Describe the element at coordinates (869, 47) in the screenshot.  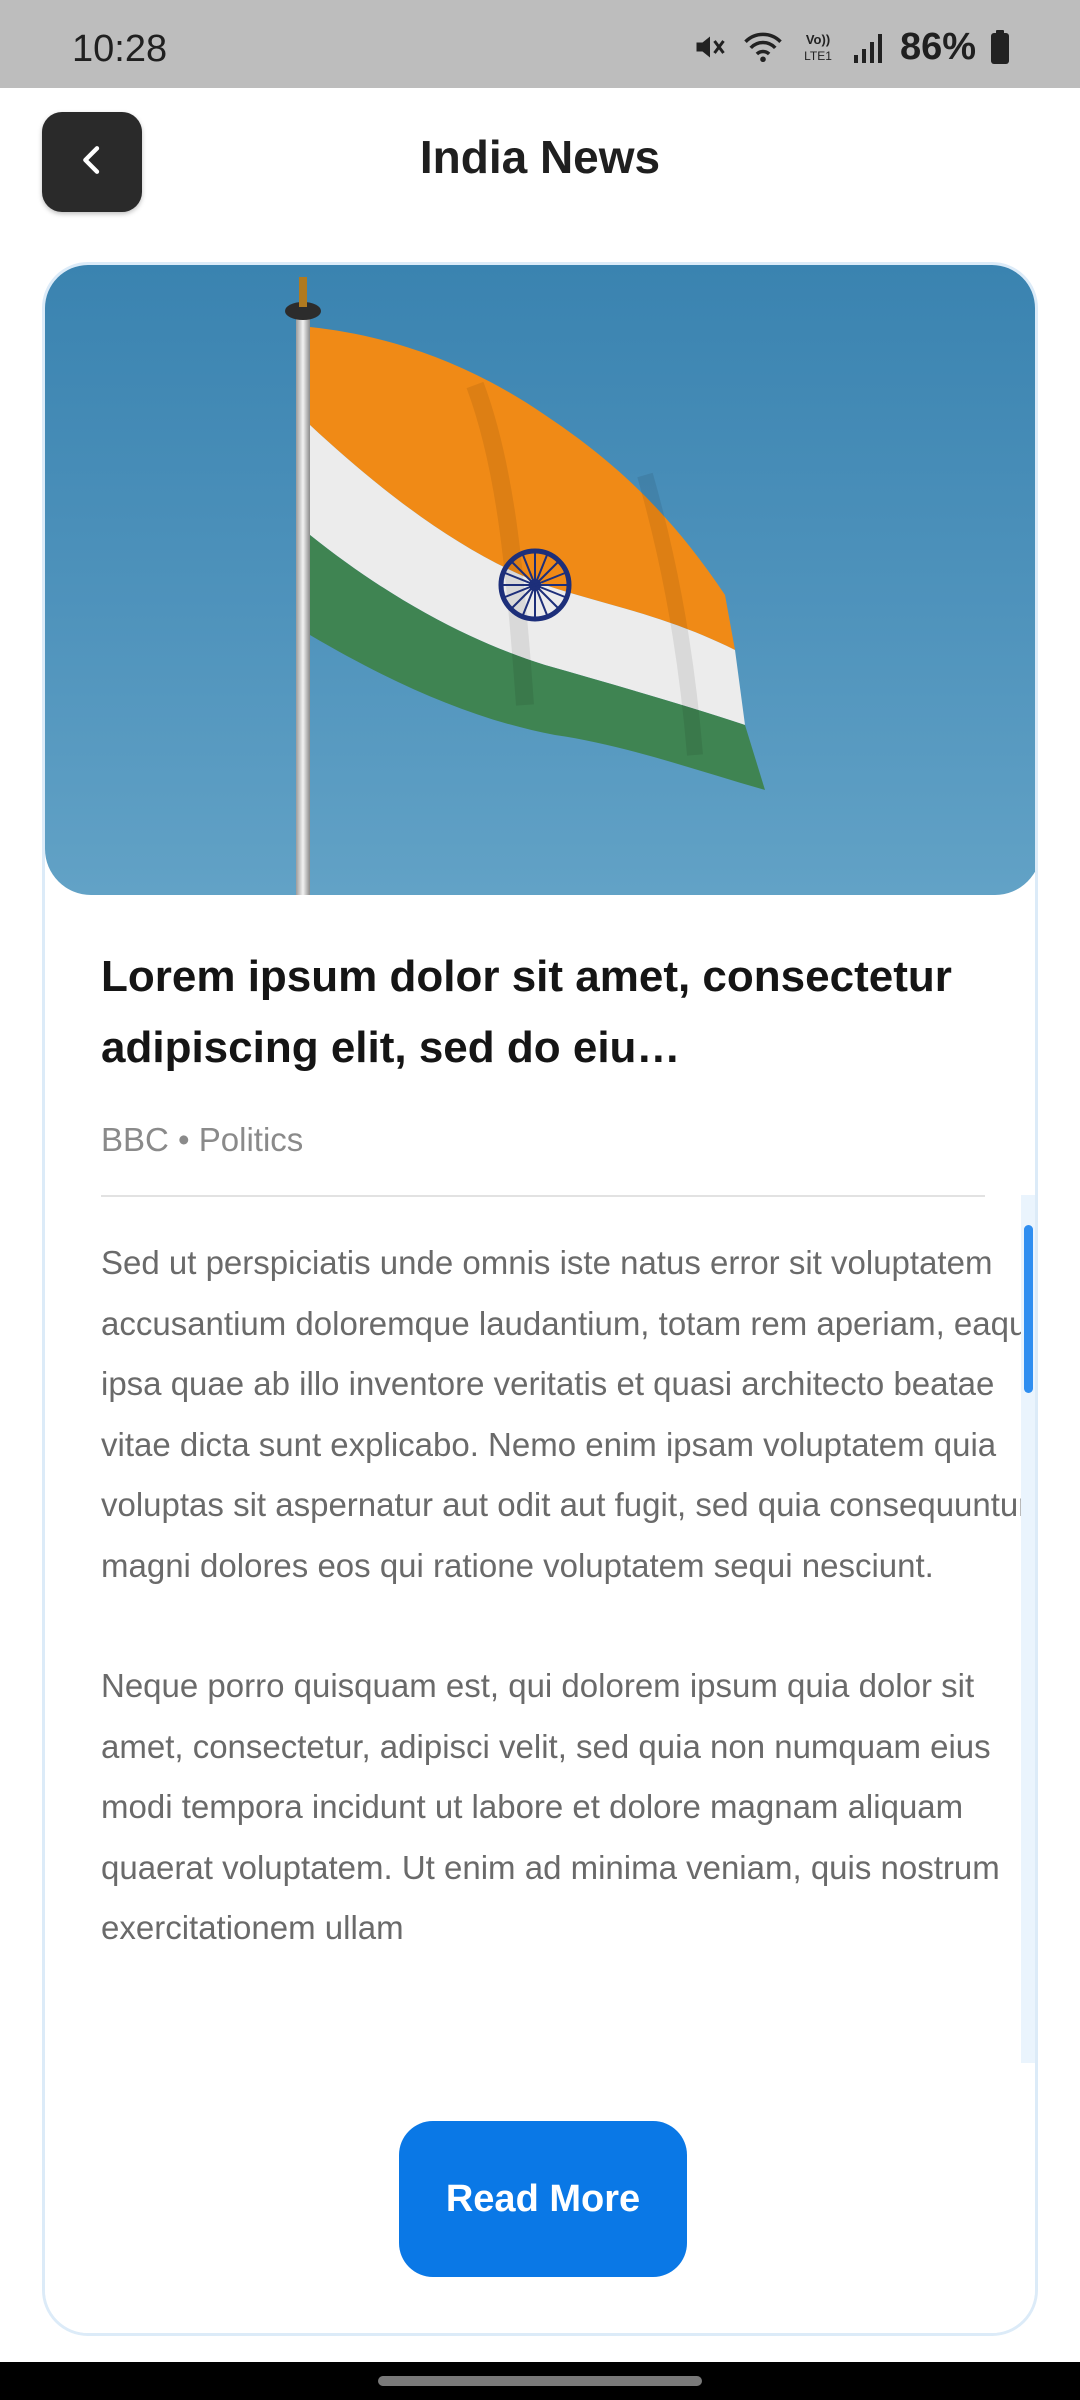
I see `signal-icon` at that location.